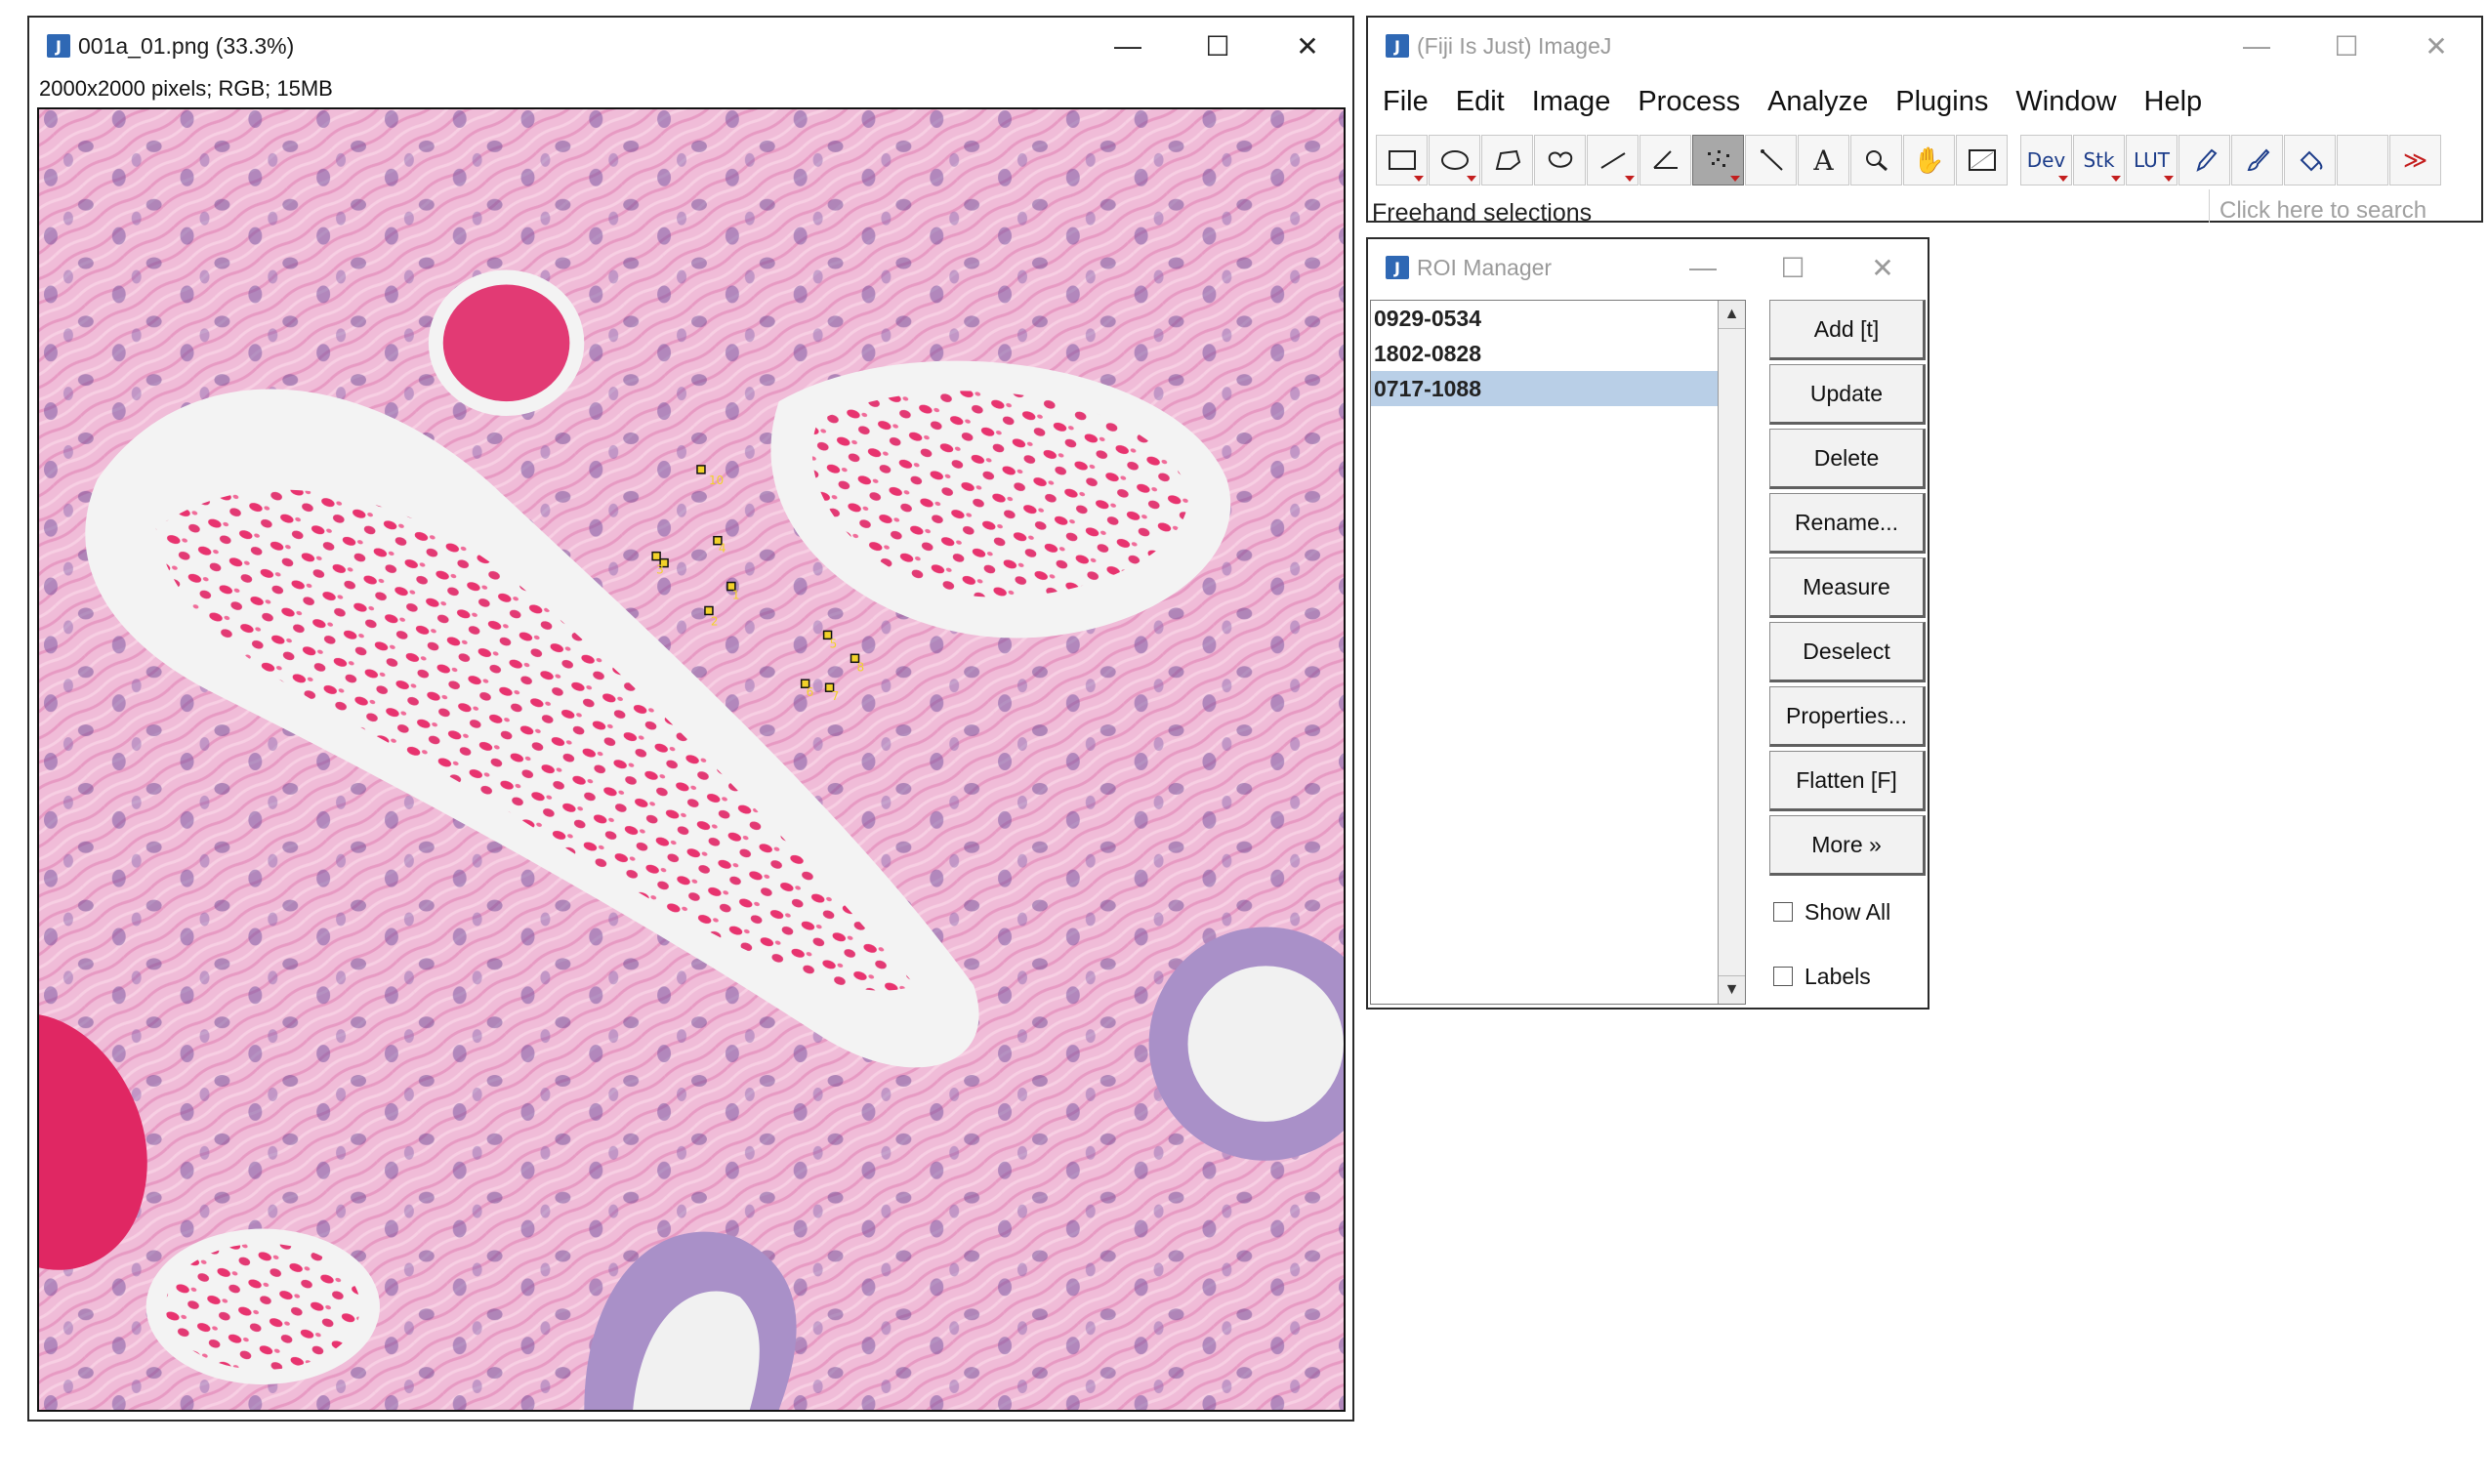 Image resolution: width=2489 pixels, height=1484 pixels. I want to click on point-label: 6, so click(810, 692).